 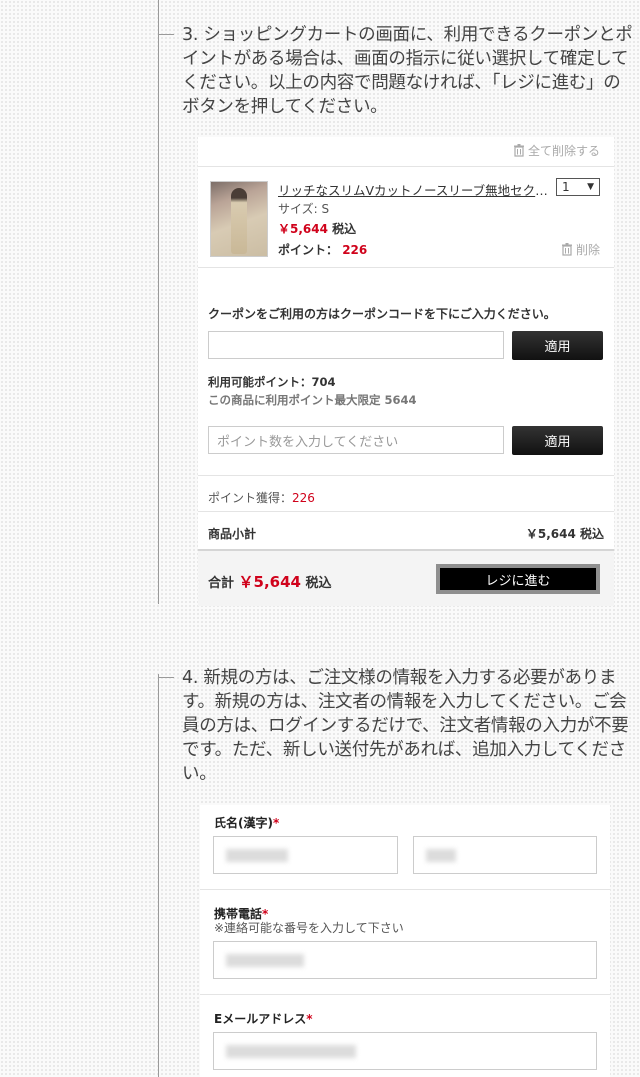 I want to click on total-tax-label: 税込, so click(x=318, y=583).